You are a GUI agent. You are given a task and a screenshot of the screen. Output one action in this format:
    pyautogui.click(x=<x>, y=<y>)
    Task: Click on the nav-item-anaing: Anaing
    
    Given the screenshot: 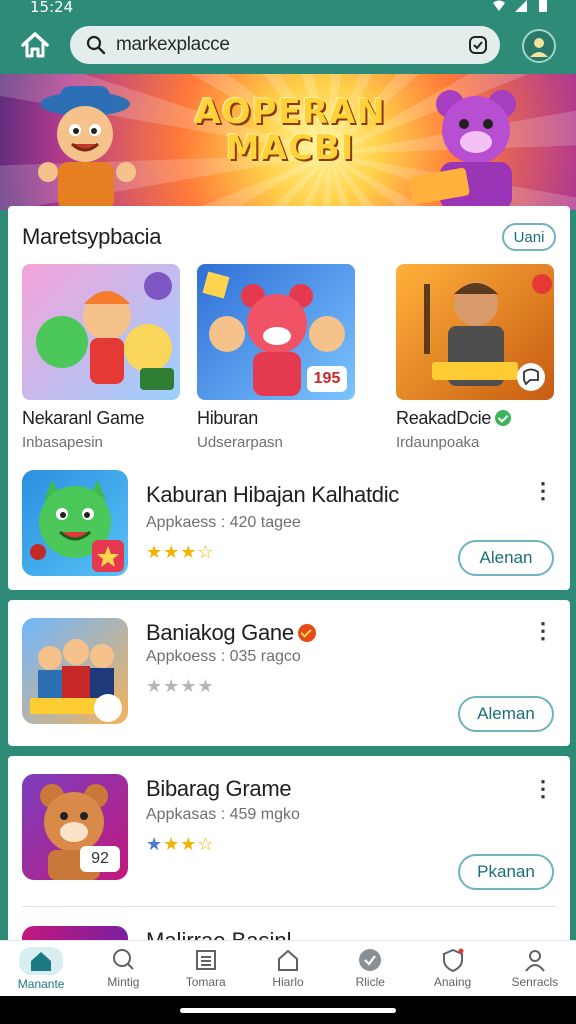 What is the action you would take?
    pyautogui.click(x=452, y=968)
    